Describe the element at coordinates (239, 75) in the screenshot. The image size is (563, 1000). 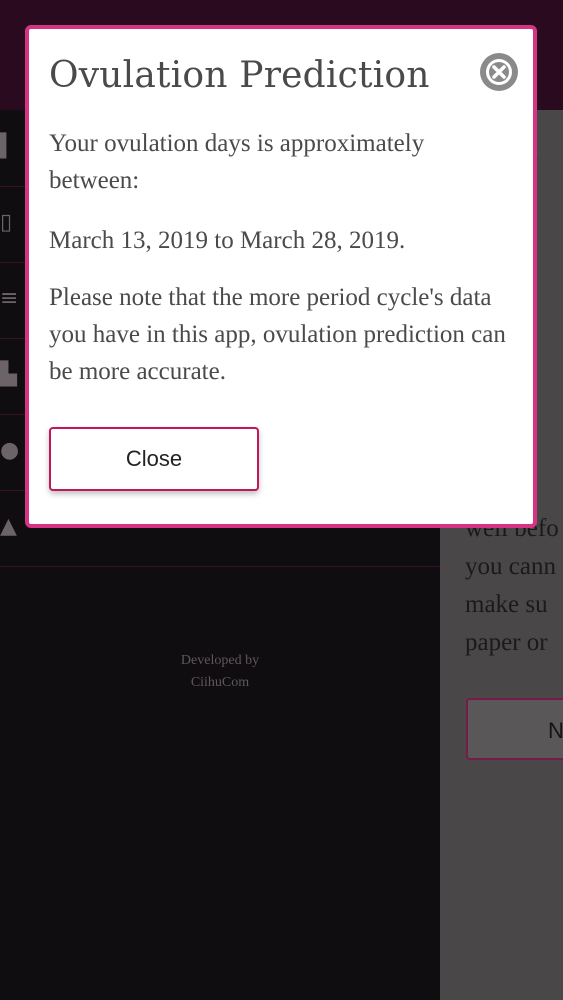
I see `dialog-title: Ovulation Prediction` at that location.